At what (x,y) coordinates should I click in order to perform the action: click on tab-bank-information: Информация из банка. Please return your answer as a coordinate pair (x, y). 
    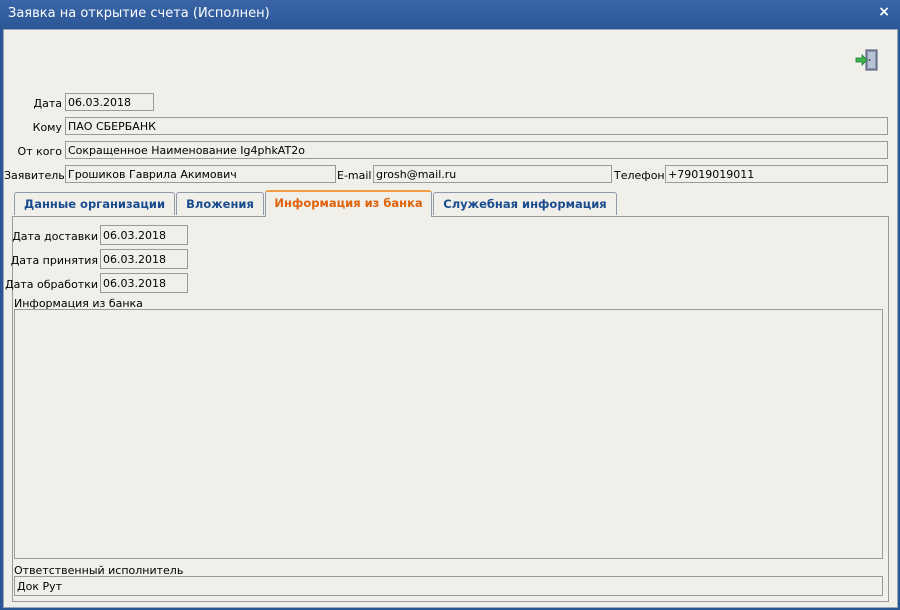
    Looking at the image, I should click on (348, 203).